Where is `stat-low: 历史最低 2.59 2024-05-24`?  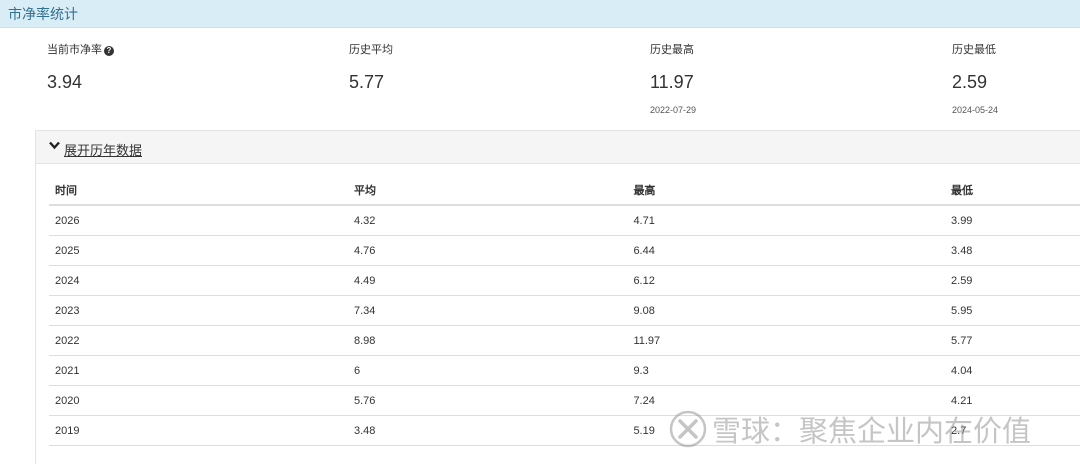 stat-low: 历史最低 2.59 2024-05-24 is located at coordinates (1012, 78).